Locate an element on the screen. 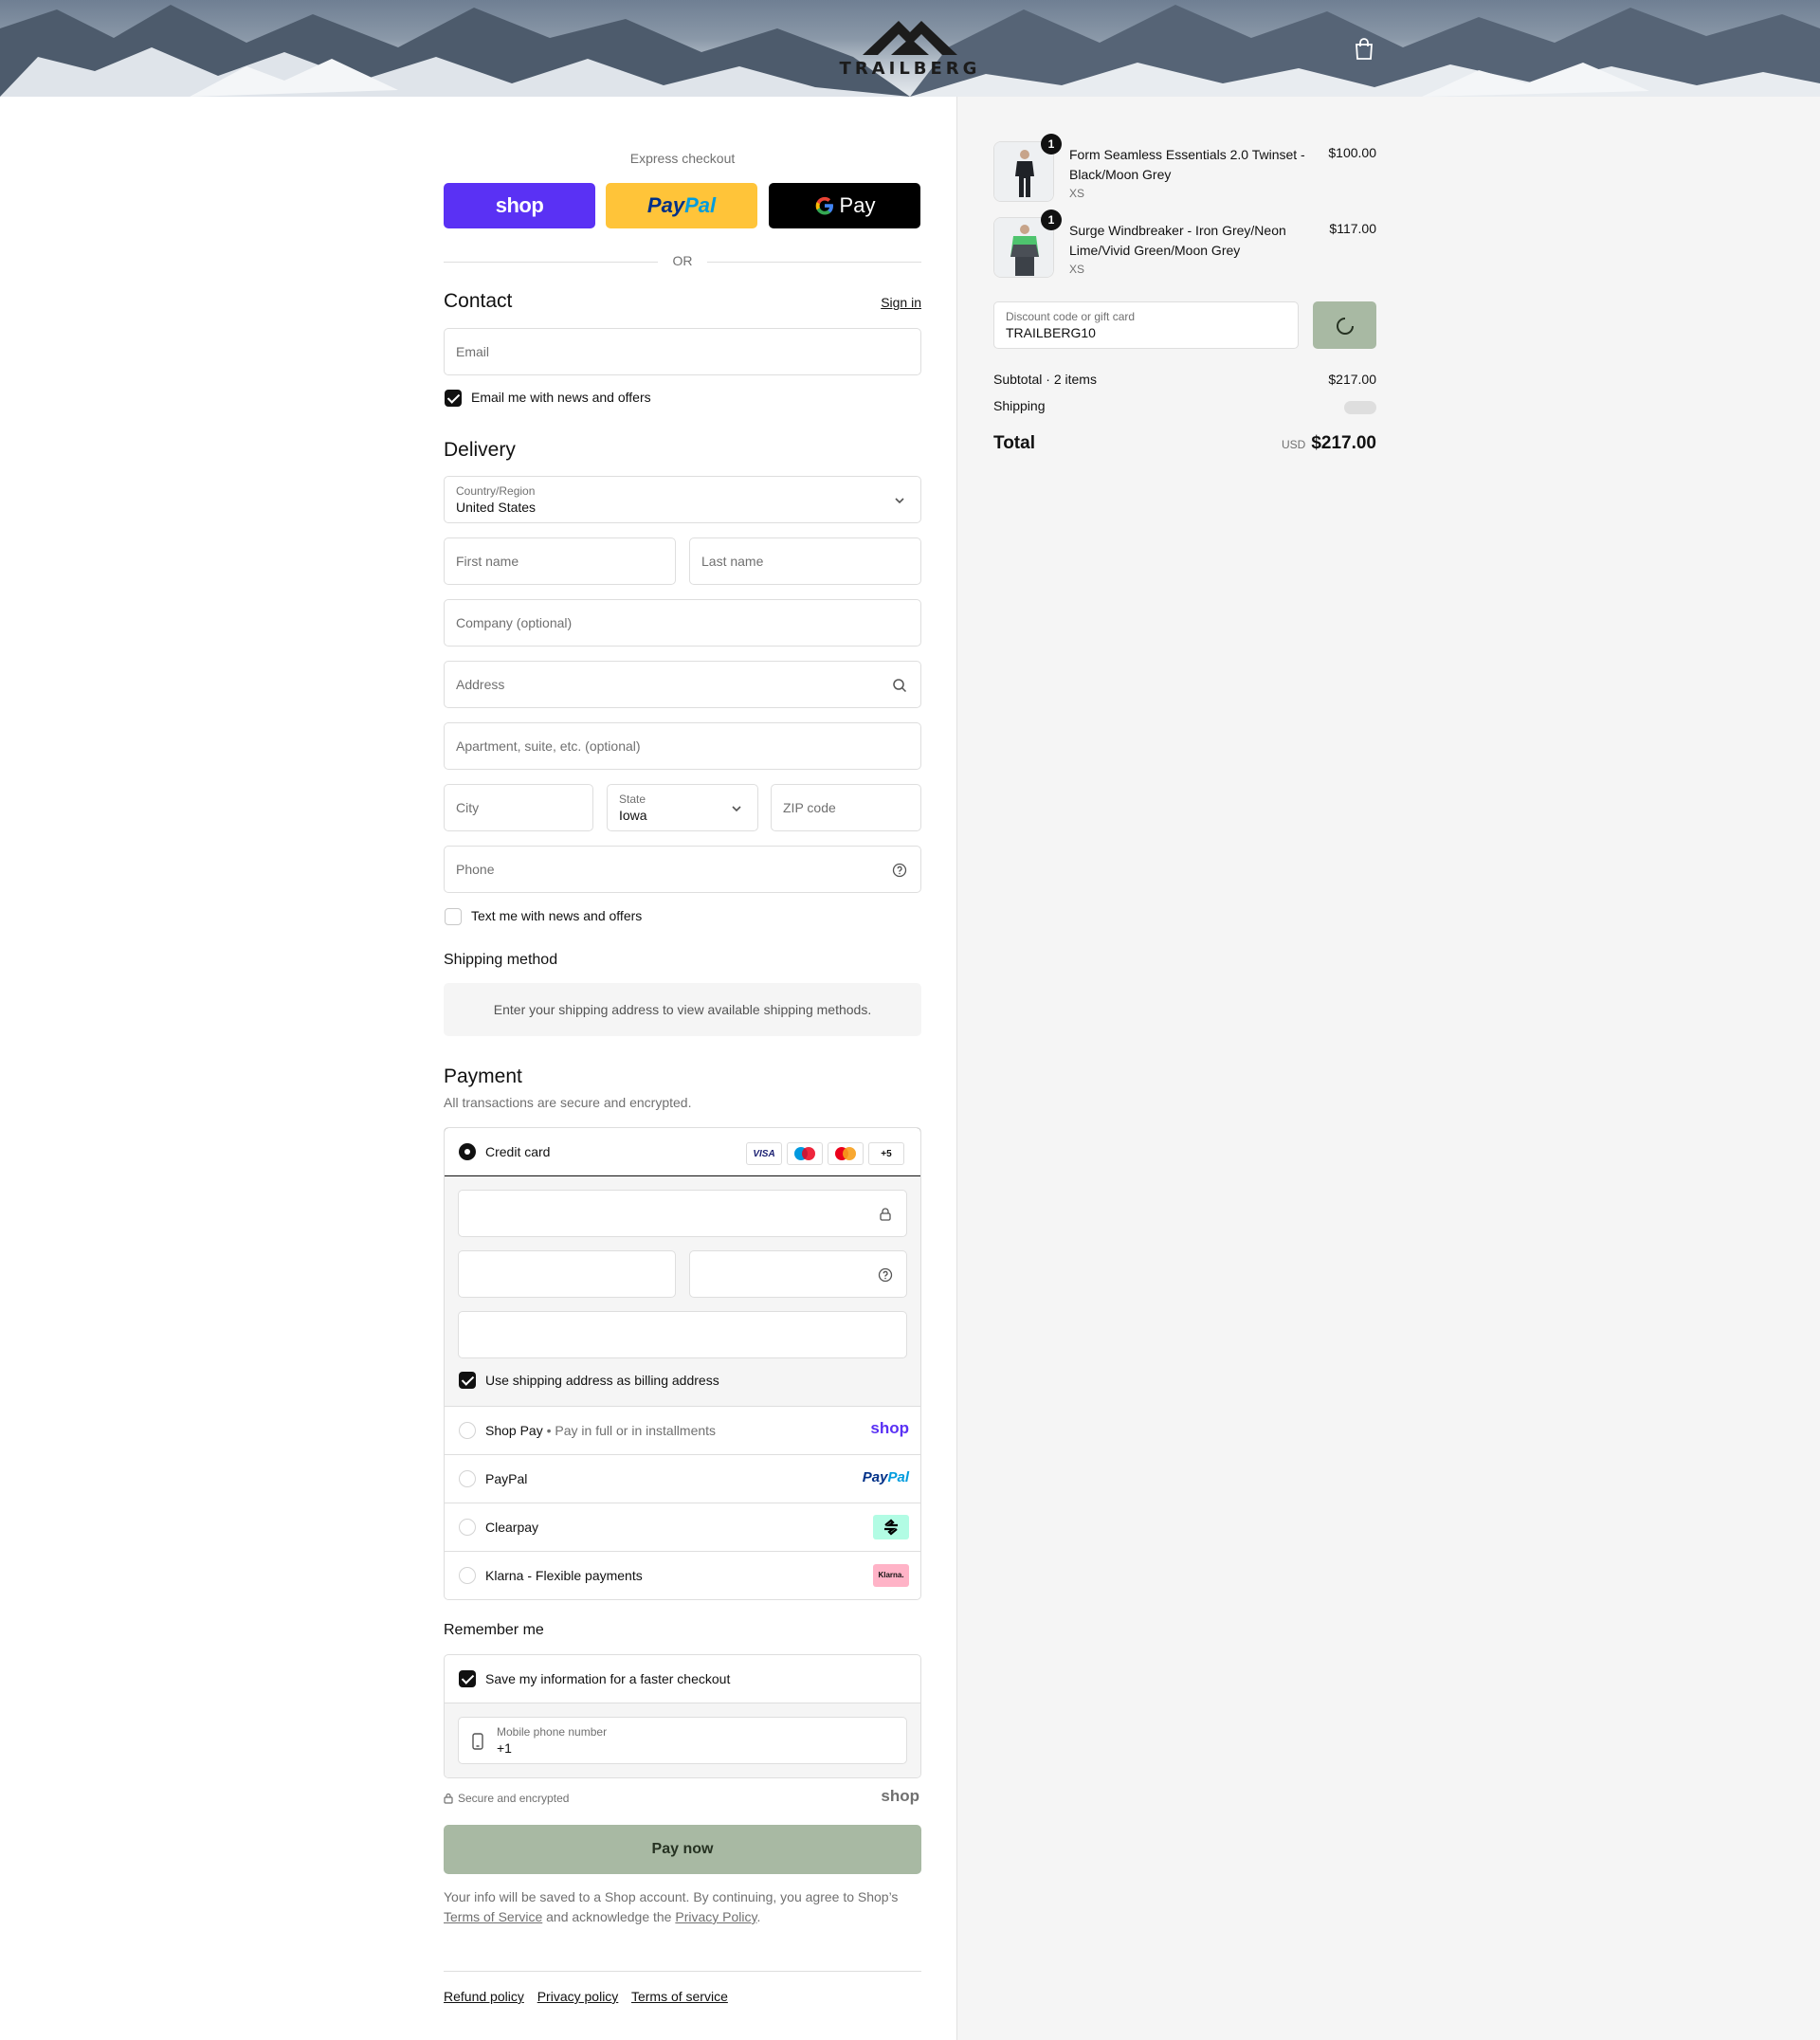 The width and height of the screenshot is (1820, 2040). paypal-option: PayPal PayPal is located at coordinates (682, 1479).